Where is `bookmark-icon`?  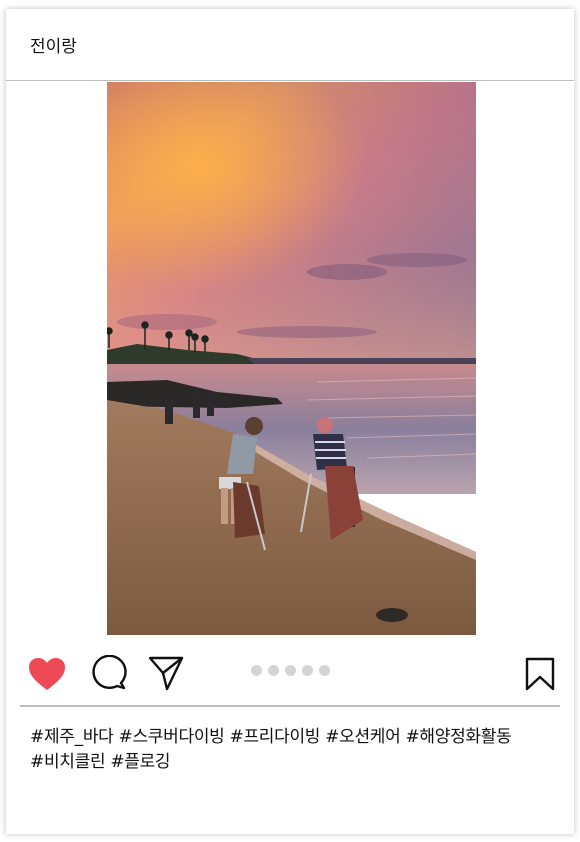
bookmark-icon is located at coordinates (540, 674).